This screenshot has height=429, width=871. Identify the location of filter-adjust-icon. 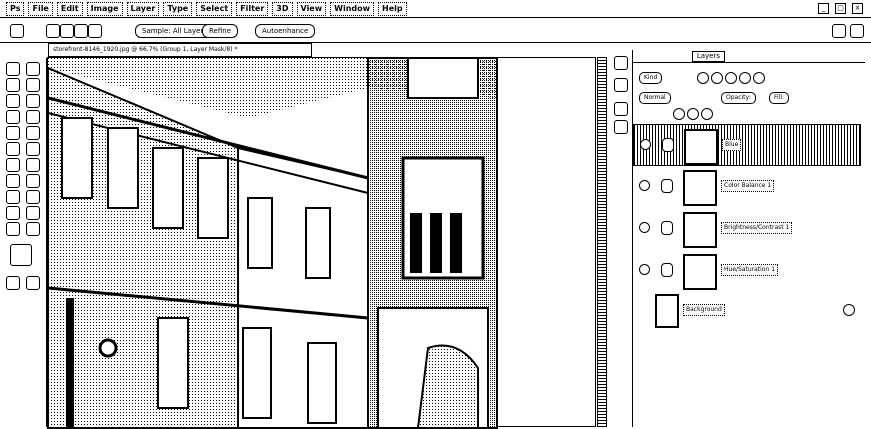
(717, 78).